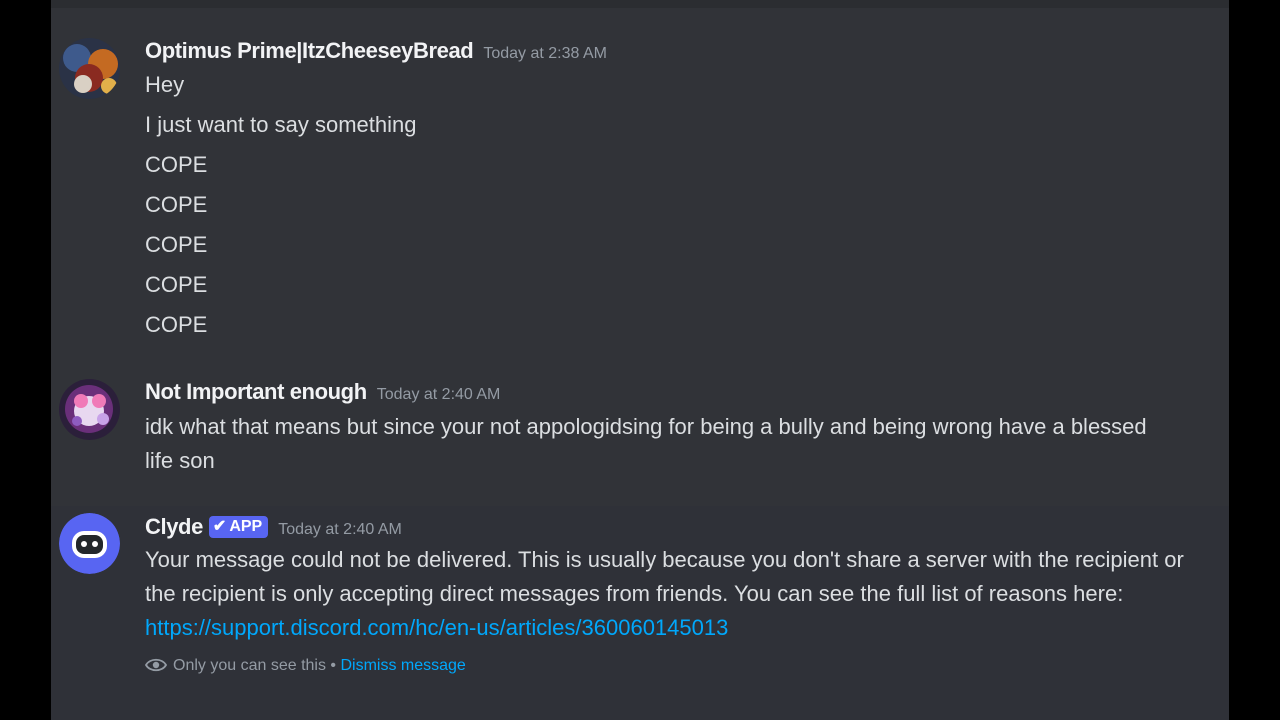 The height and width of the screenshot is (720, 1280). I want to click on message-line: I just want to say something, so click(281, 124).